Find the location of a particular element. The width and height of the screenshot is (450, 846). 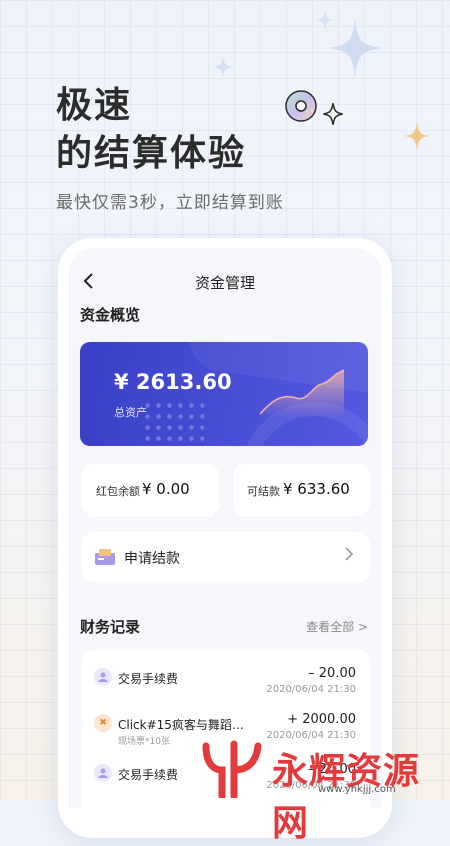

promo-headline-line1: 极速 is located at coordinates (94, 105).